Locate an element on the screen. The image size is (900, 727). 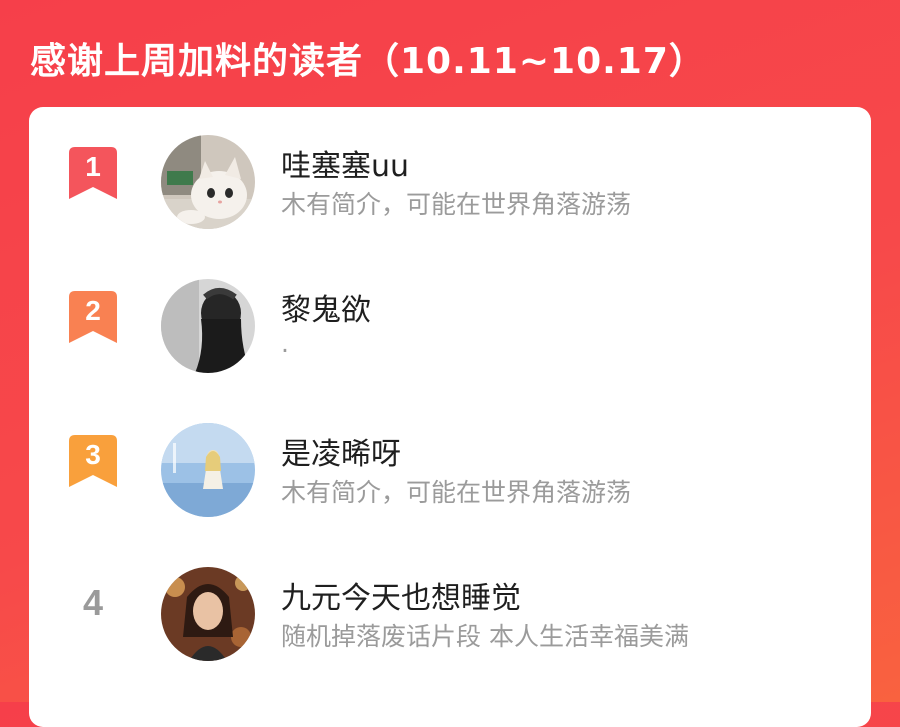
rank-badge-2: 2 is located at coordinates (93, 317).